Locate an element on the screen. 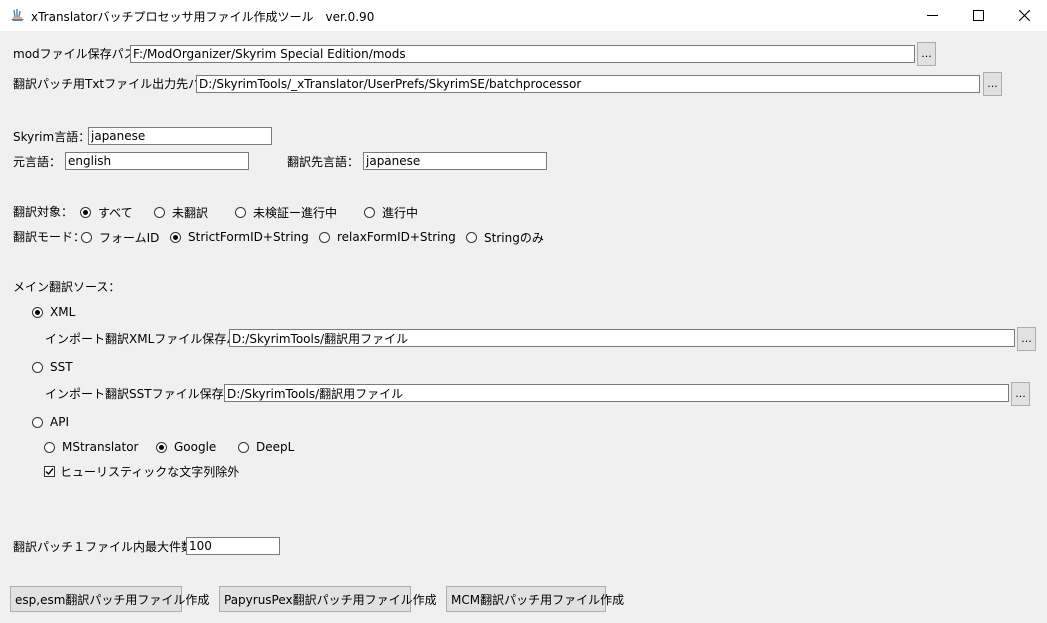  translate-mode-string-only-radio: Stringのみ is located at coordinates (505, 237).